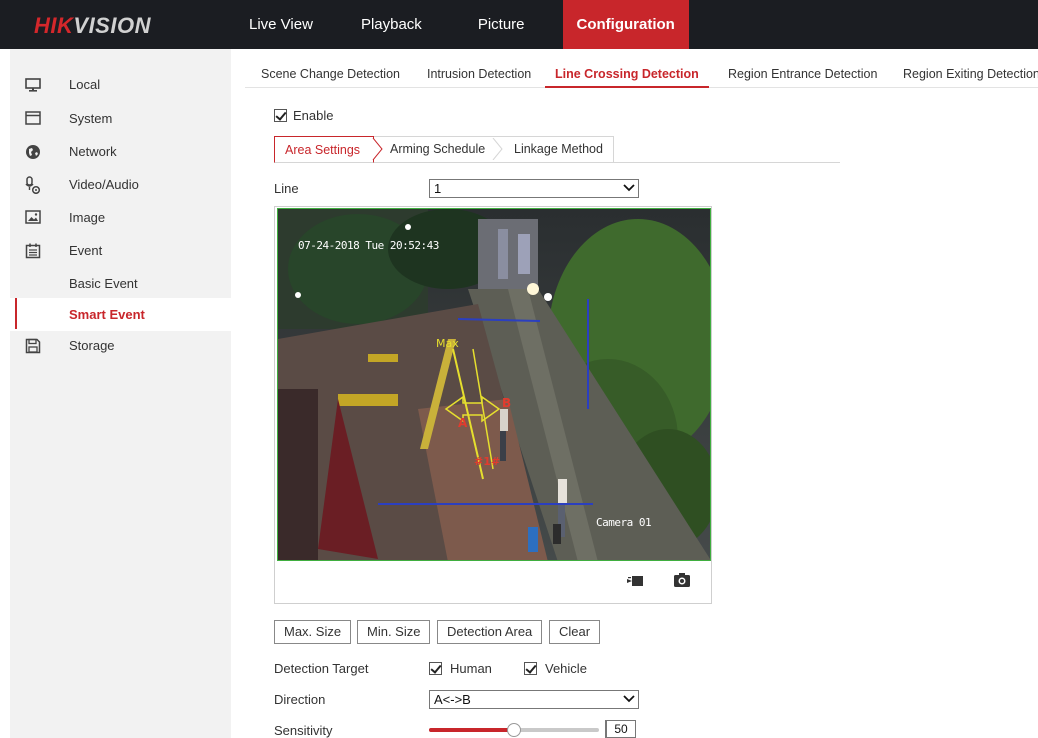 The image size is (1038, 738). I want to click on sidebar-item-label: Video/Audio, so click(104, 184).